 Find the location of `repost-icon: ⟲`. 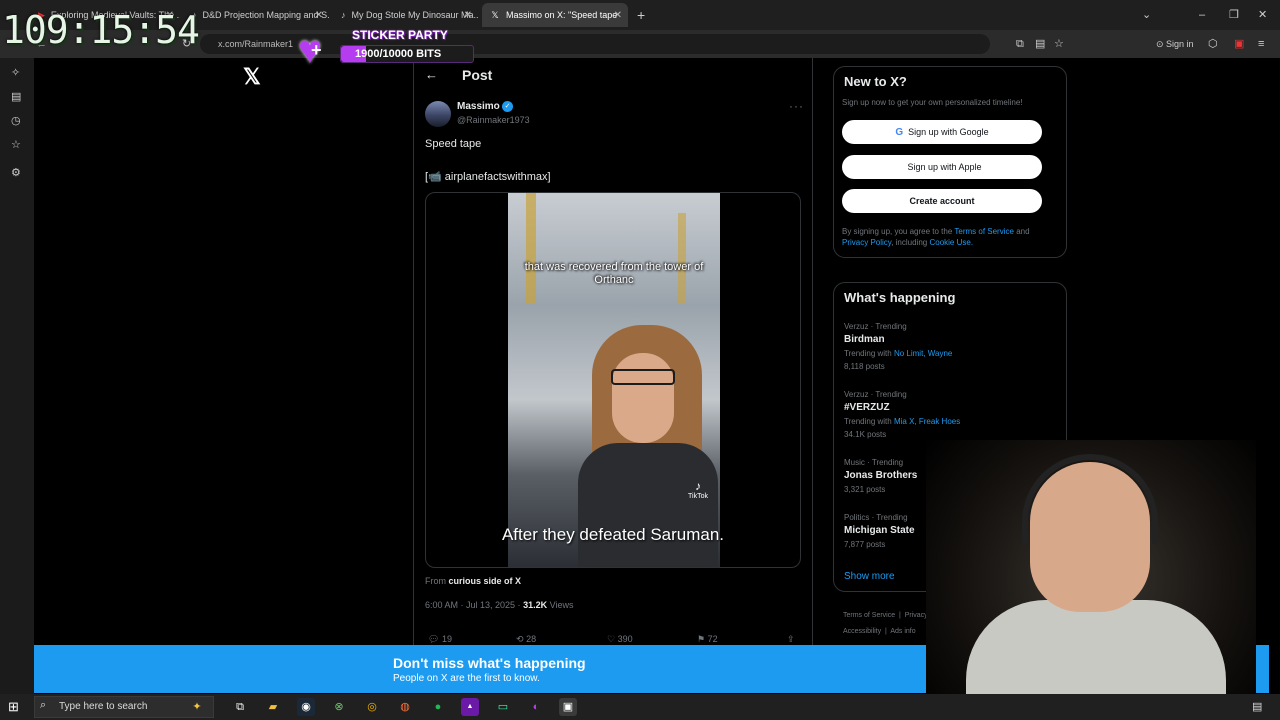

repost-icon: ⟲ is located at coordinates (520, 639).